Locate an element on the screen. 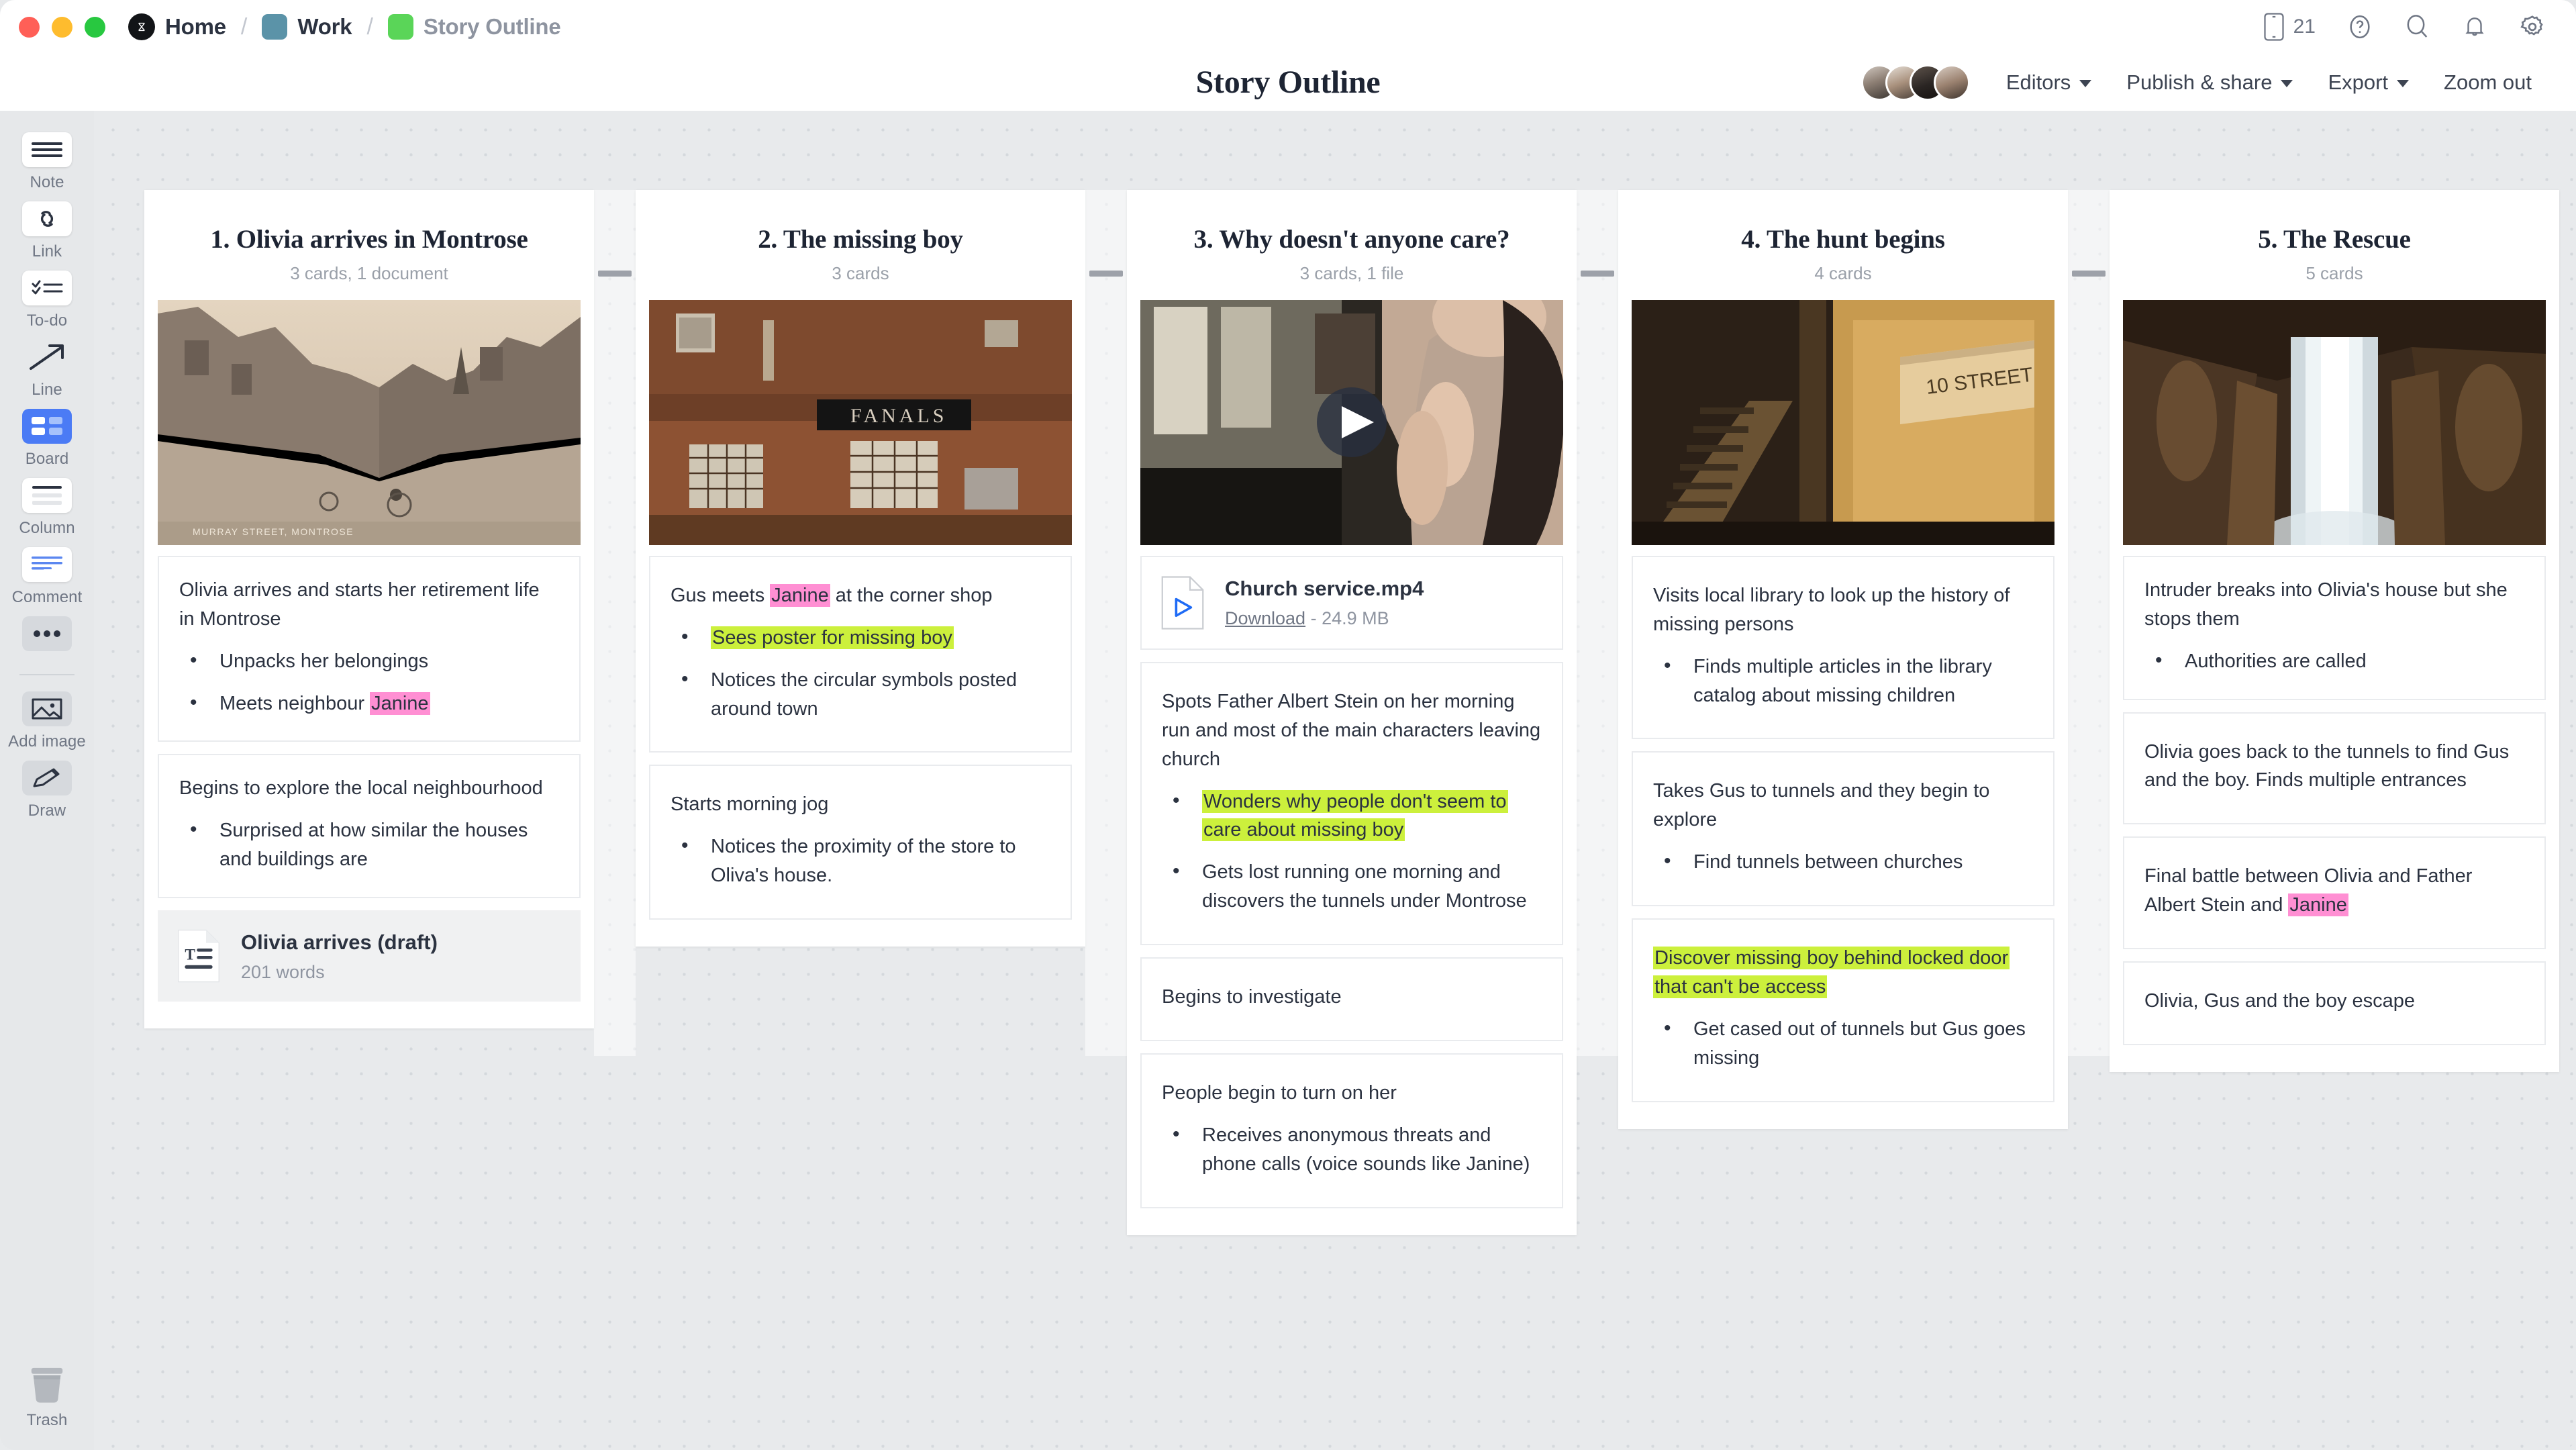  column-header: 4. The hunt begins 4 cards is located at coordinates (1843, 245).